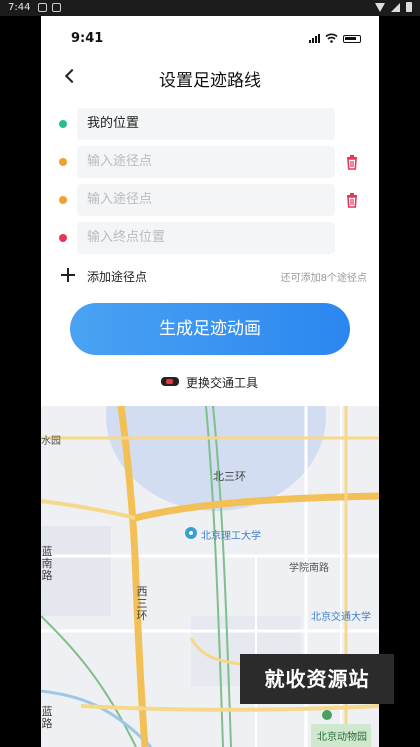 The height and width of the screenshot is (747, 420). Describe the element at coordinates (222, 382) in the screenshot. I see `change-transport-button: 更换交通工具` at that location.